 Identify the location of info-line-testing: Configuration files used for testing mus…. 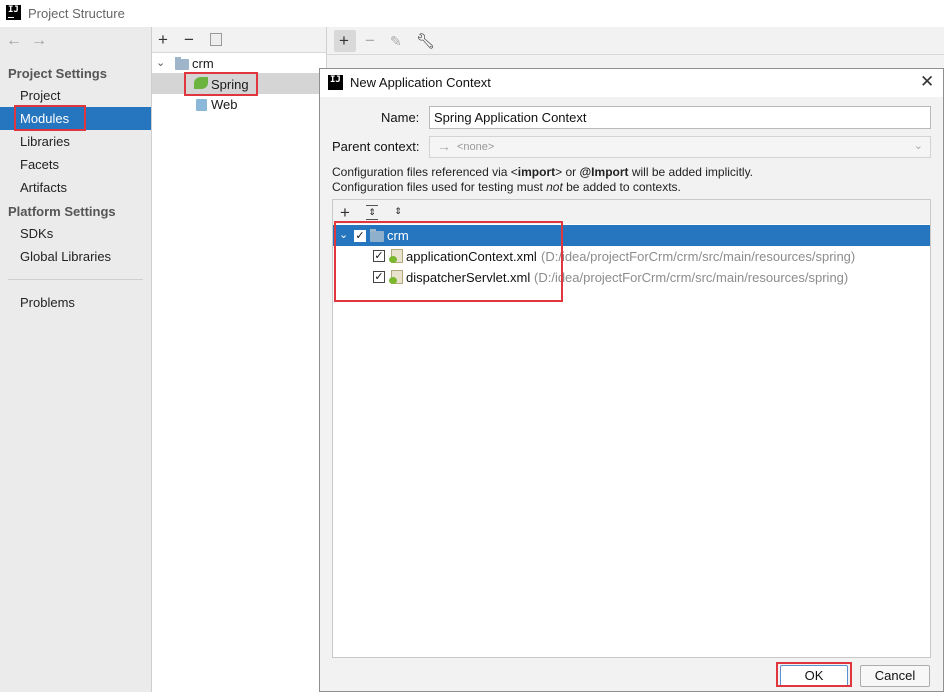
(506, 187).